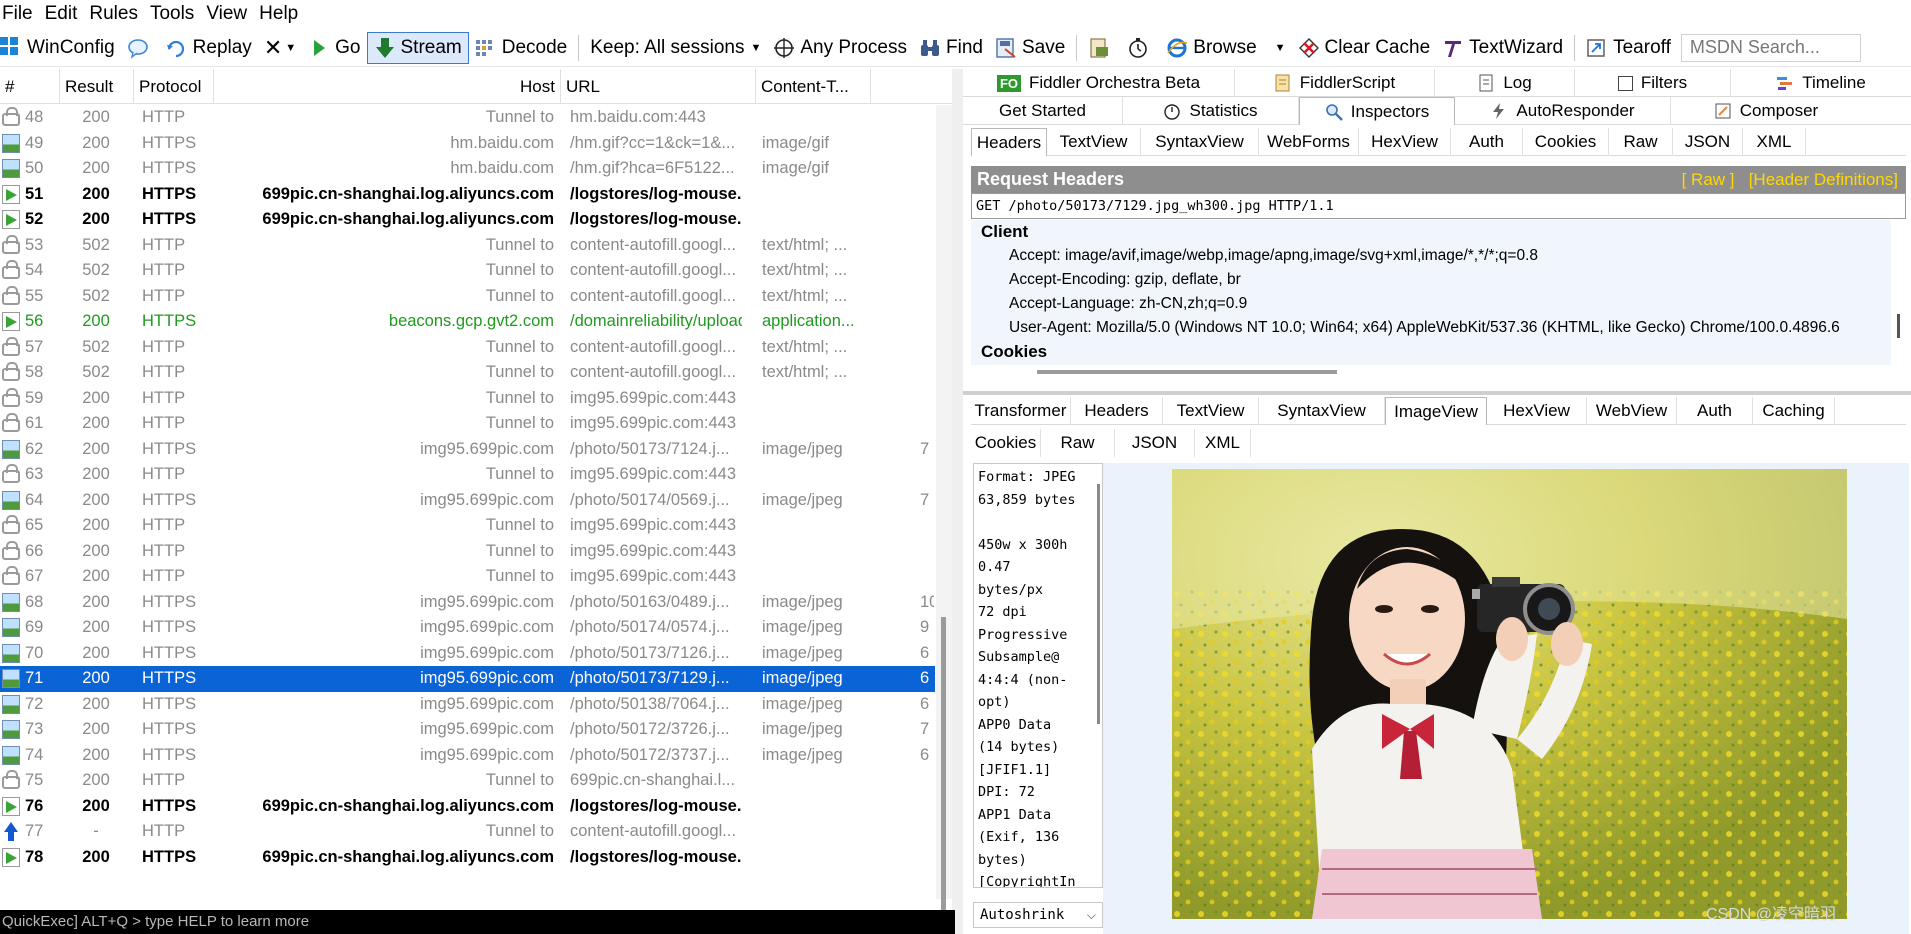  I want to click on table-row: 63 200 HTTP Tunnel to img95.699pic.com:443, so click(467, 475).